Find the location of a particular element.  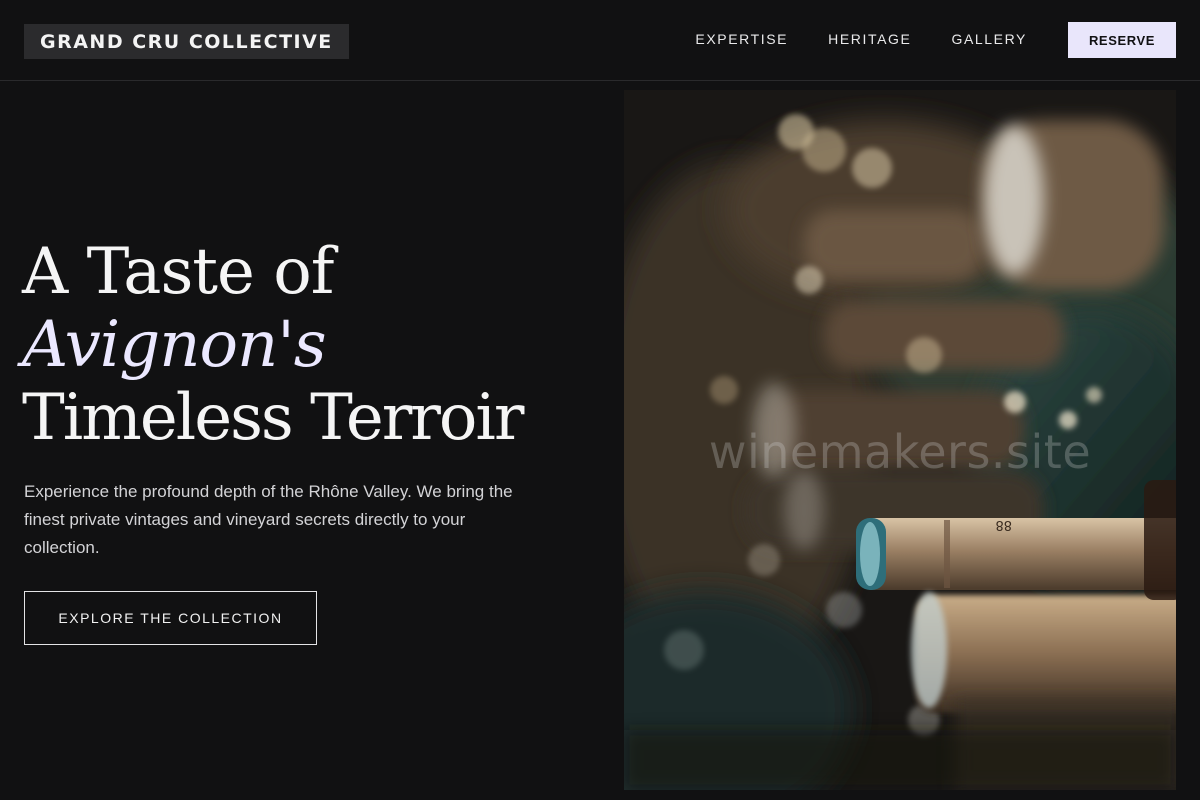

nav-link-expertise: EXPERTISE is located at coordinates (741, 39).